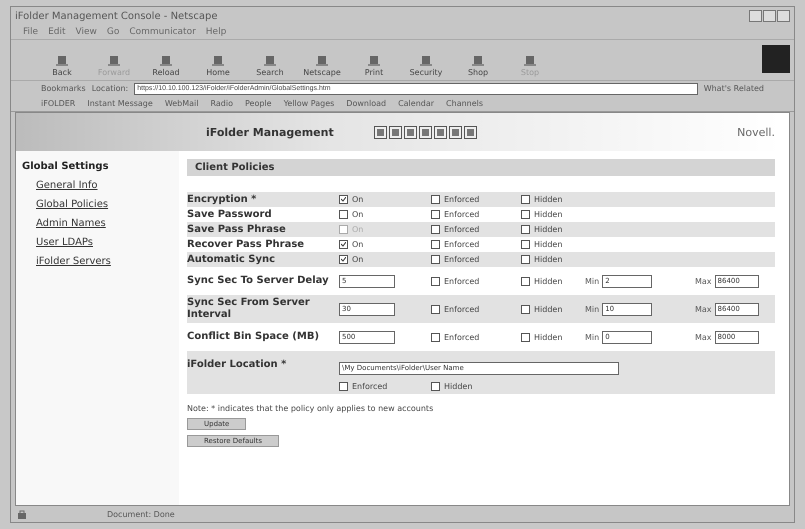  What do you see at coordinates (221, 103) in the screenshot?
I see `bookmark-link: Radio` at bounding box center [221, 103].